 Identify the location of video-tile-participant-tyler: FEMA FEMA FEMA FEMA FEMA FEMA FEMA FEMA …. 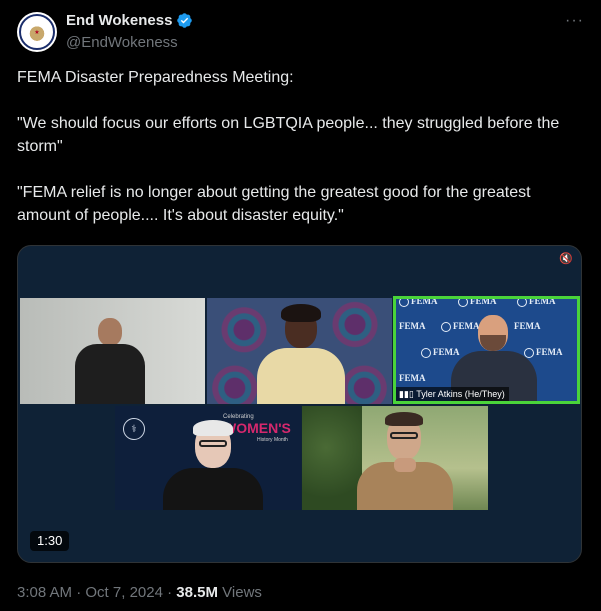
(486, 350).